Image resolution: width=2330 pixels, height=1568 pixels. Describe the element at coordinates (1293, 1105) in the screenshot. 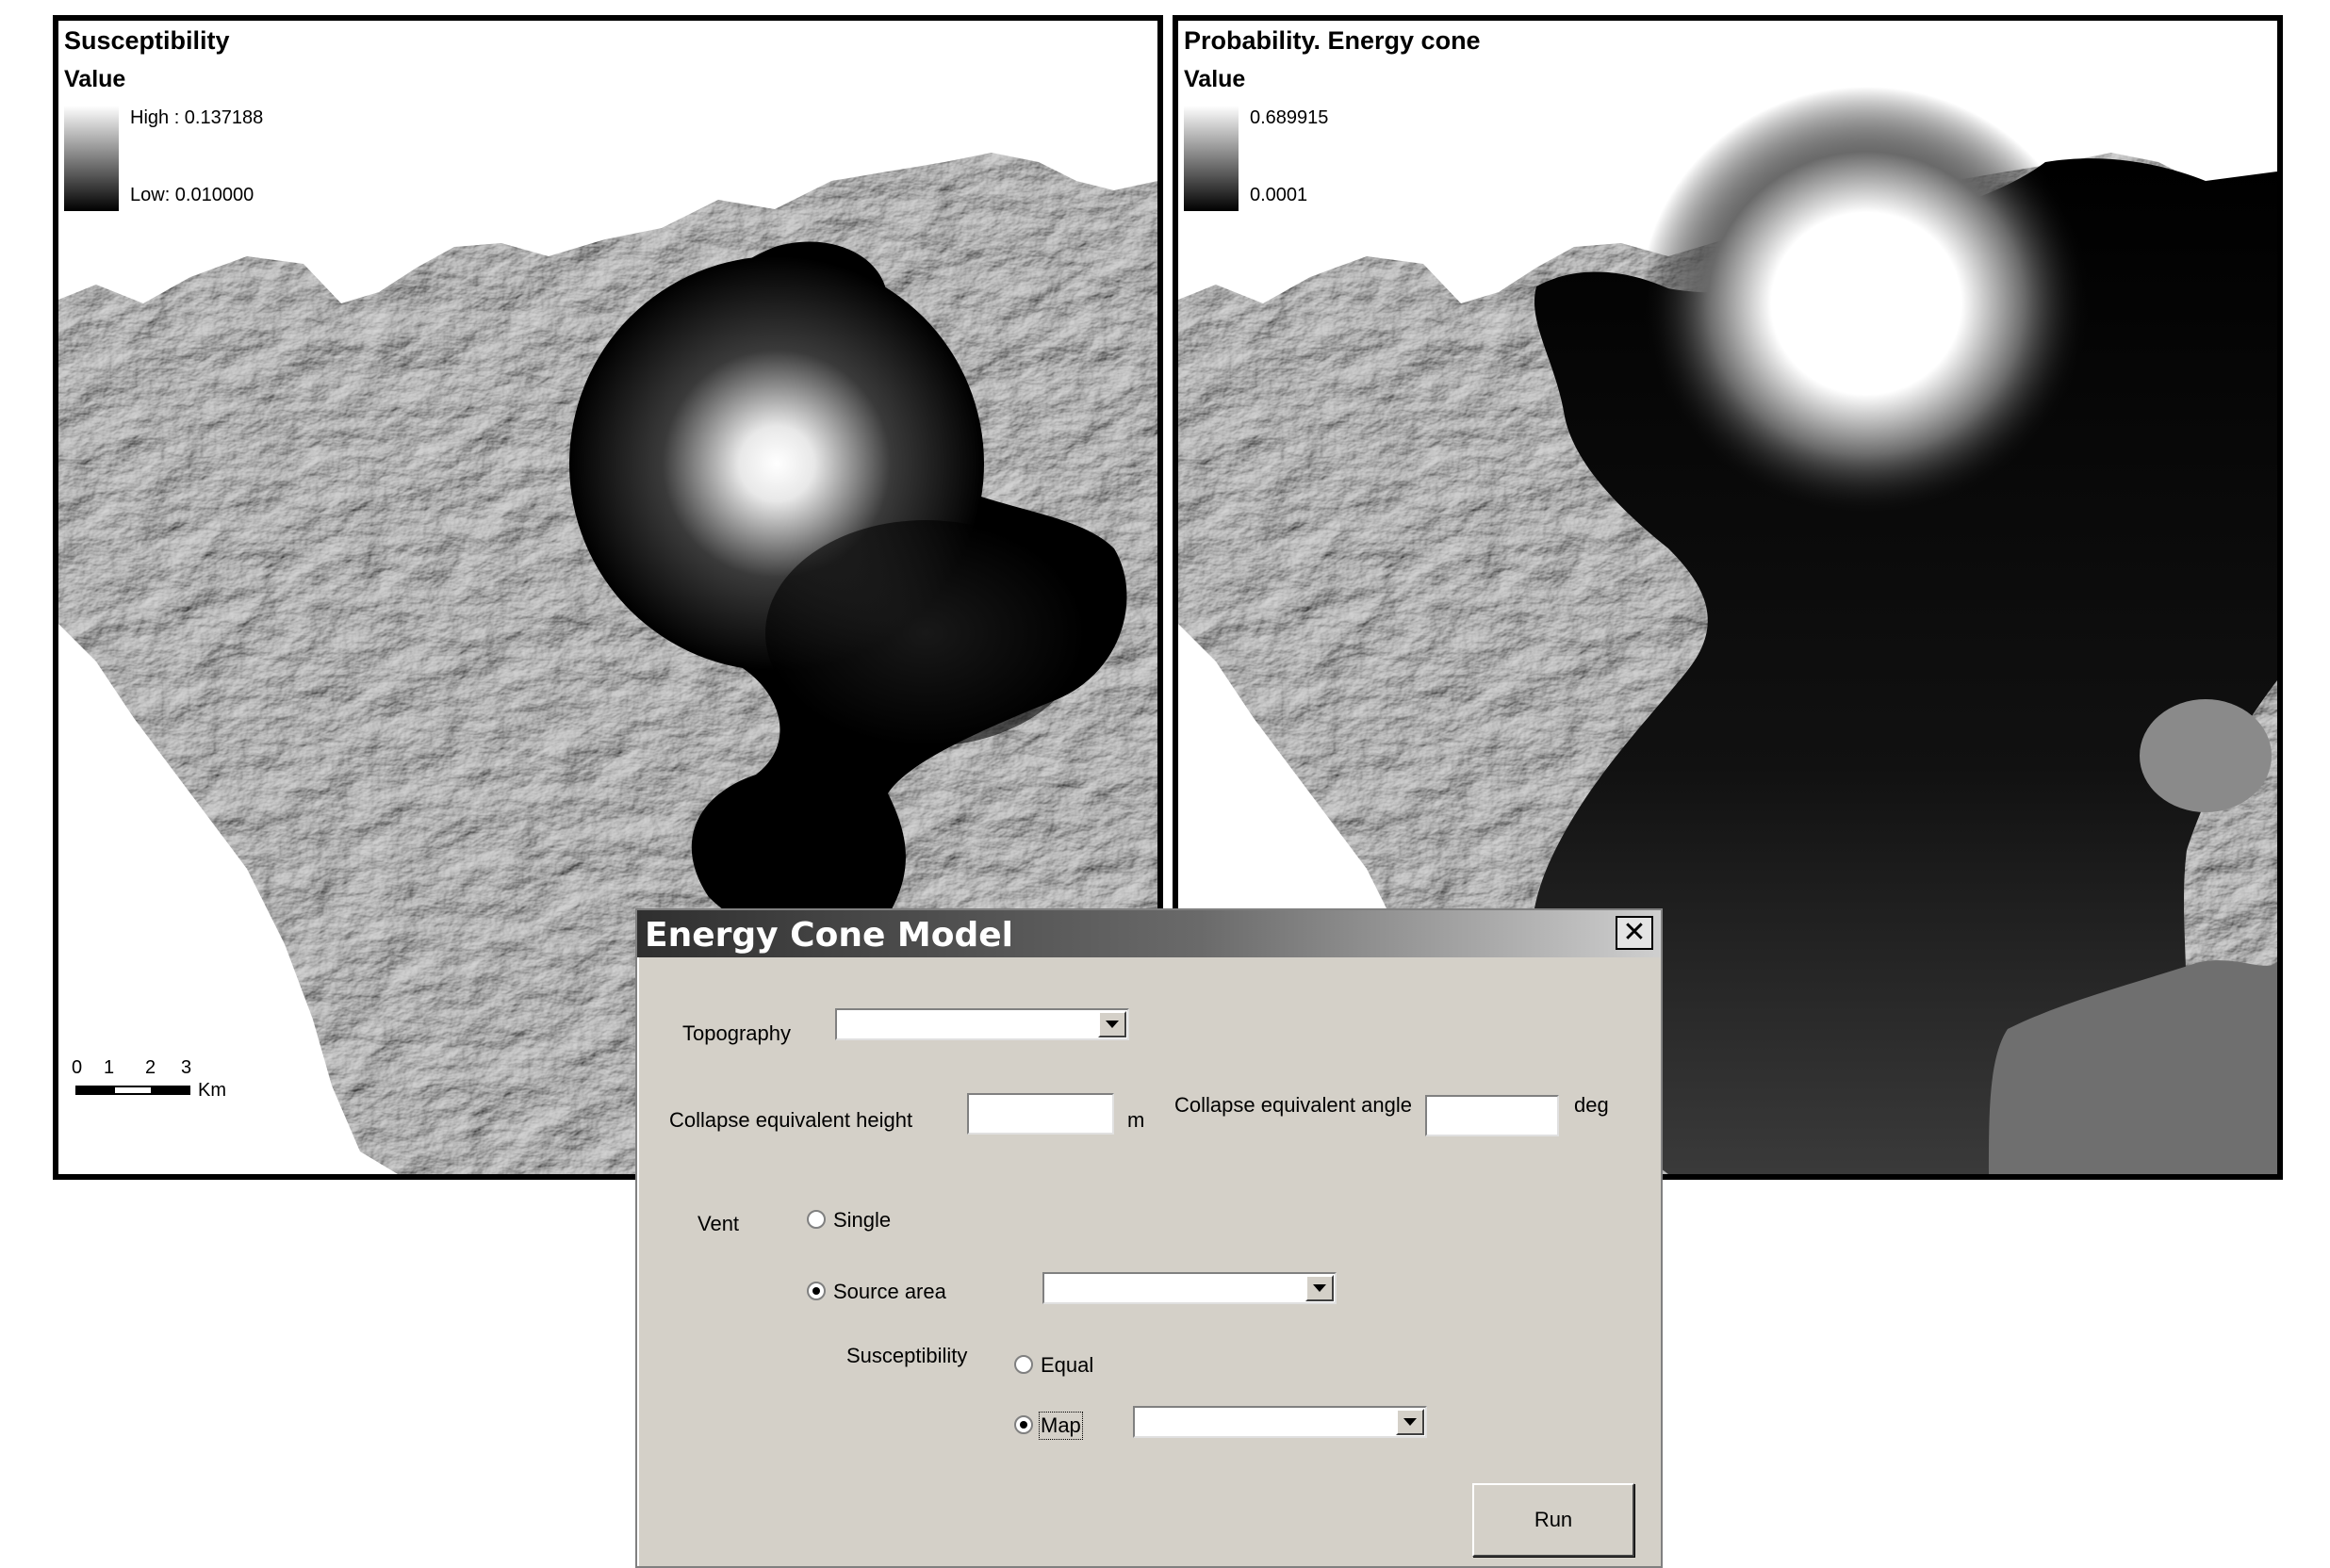

I see `collapse-angle-label: Collapse equivalent angle` at that location.